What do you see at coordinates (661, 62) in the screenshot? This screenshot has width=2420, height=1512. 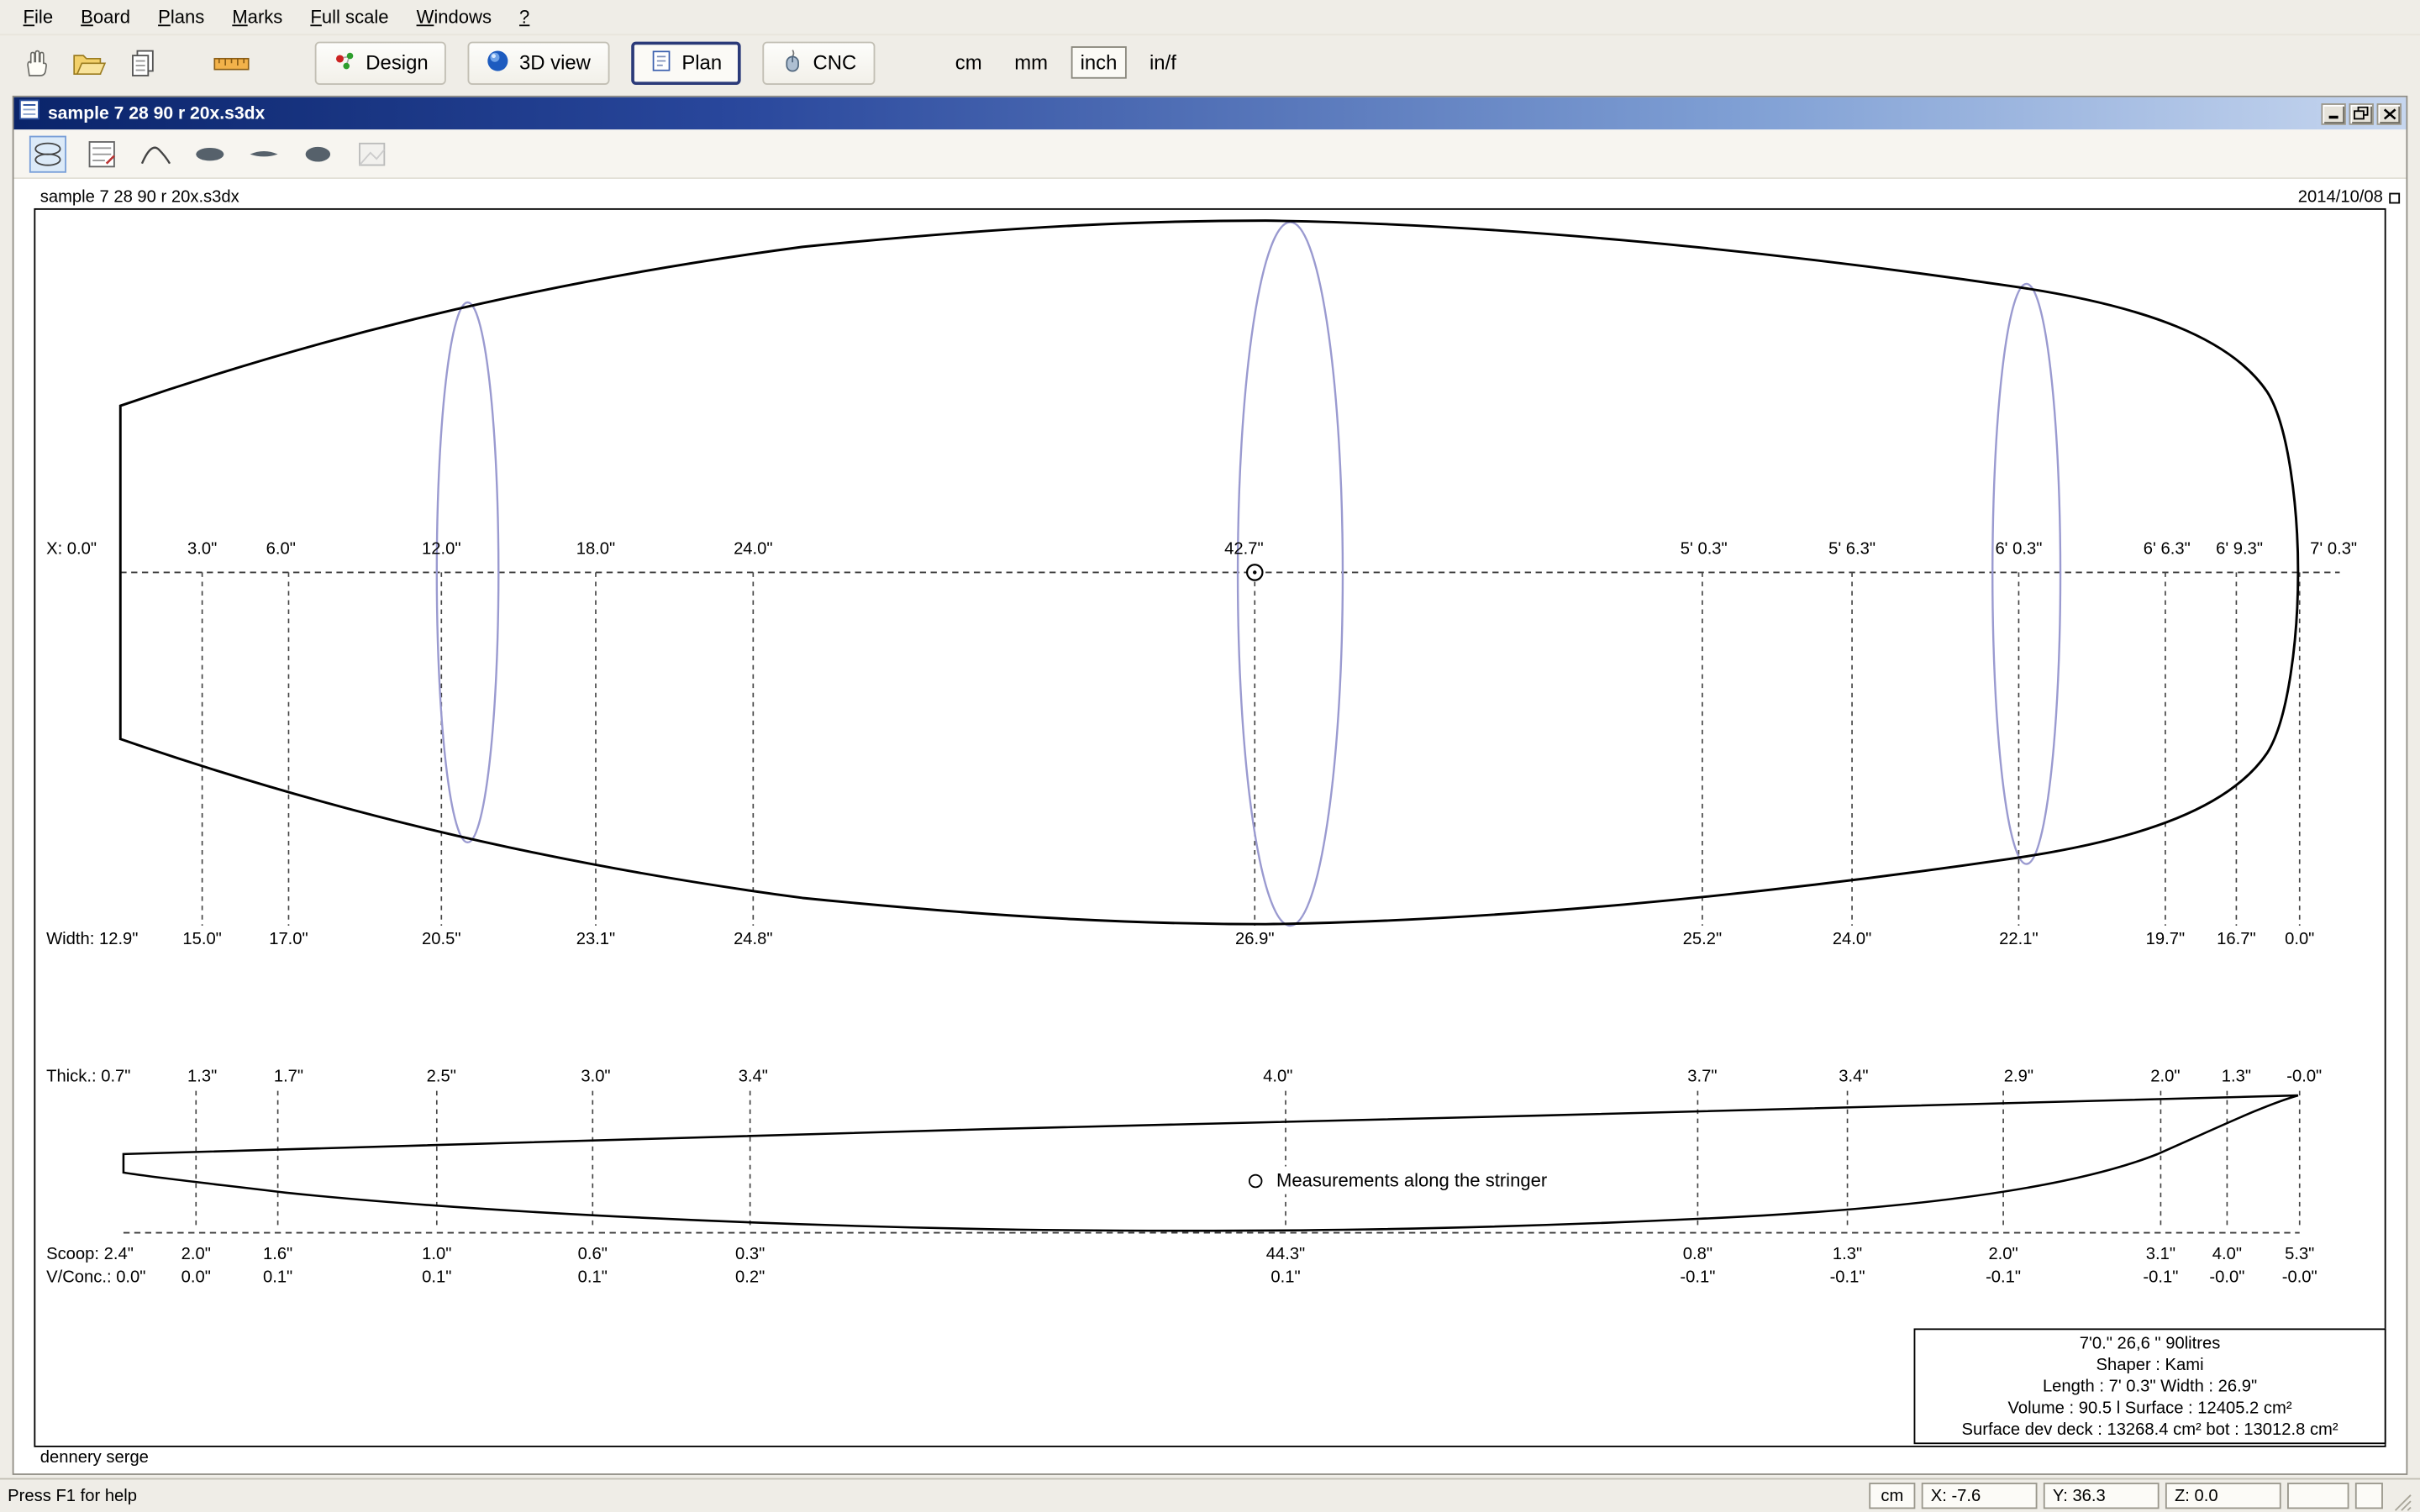 I see `plan-doc-icon` at bounding box center [661, 62].